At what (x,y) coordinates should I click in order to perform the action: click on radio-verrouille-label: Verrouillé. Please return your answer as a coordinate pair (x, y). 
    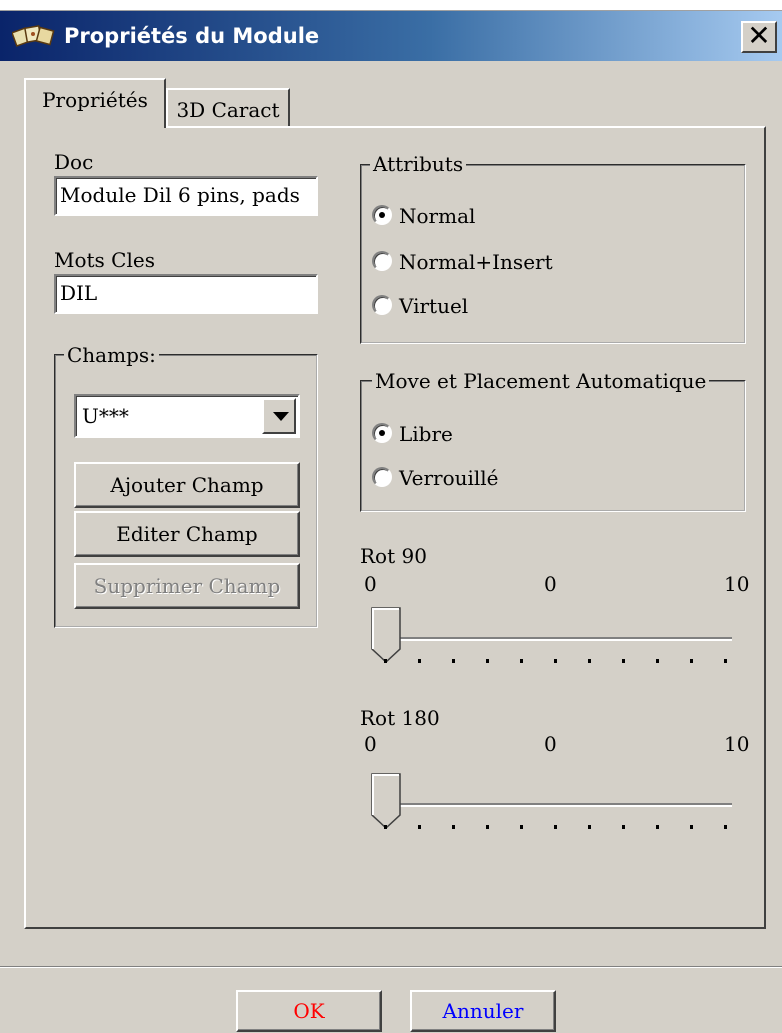
    Looking at the image, I should click on (449, 478).